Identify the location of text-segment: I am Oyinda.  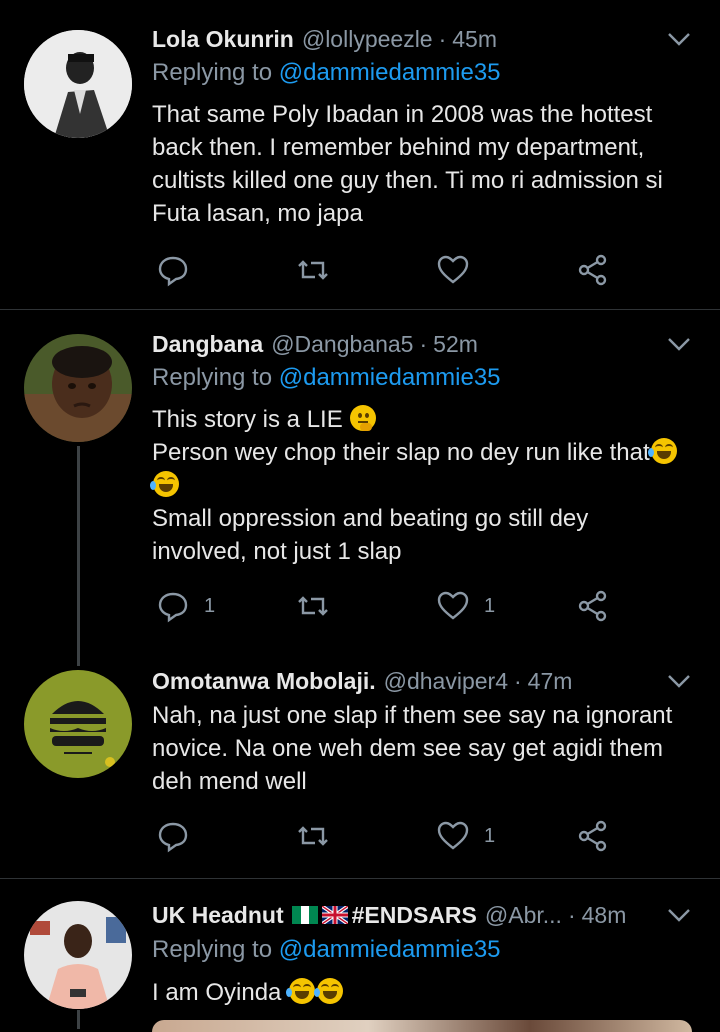
(217, 992).